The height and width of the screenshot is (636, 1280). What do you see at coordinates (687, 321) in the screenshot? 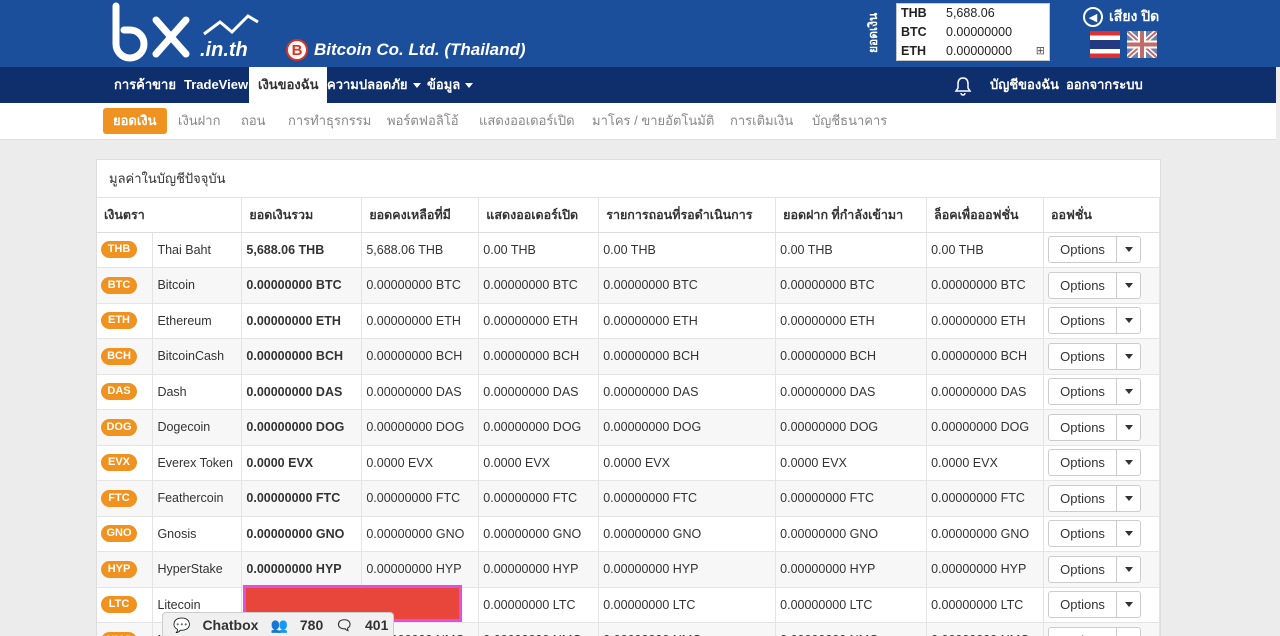
I see `pending-withdrawal-value: 0.00000000 ETH` at bounding box center [687, 321].